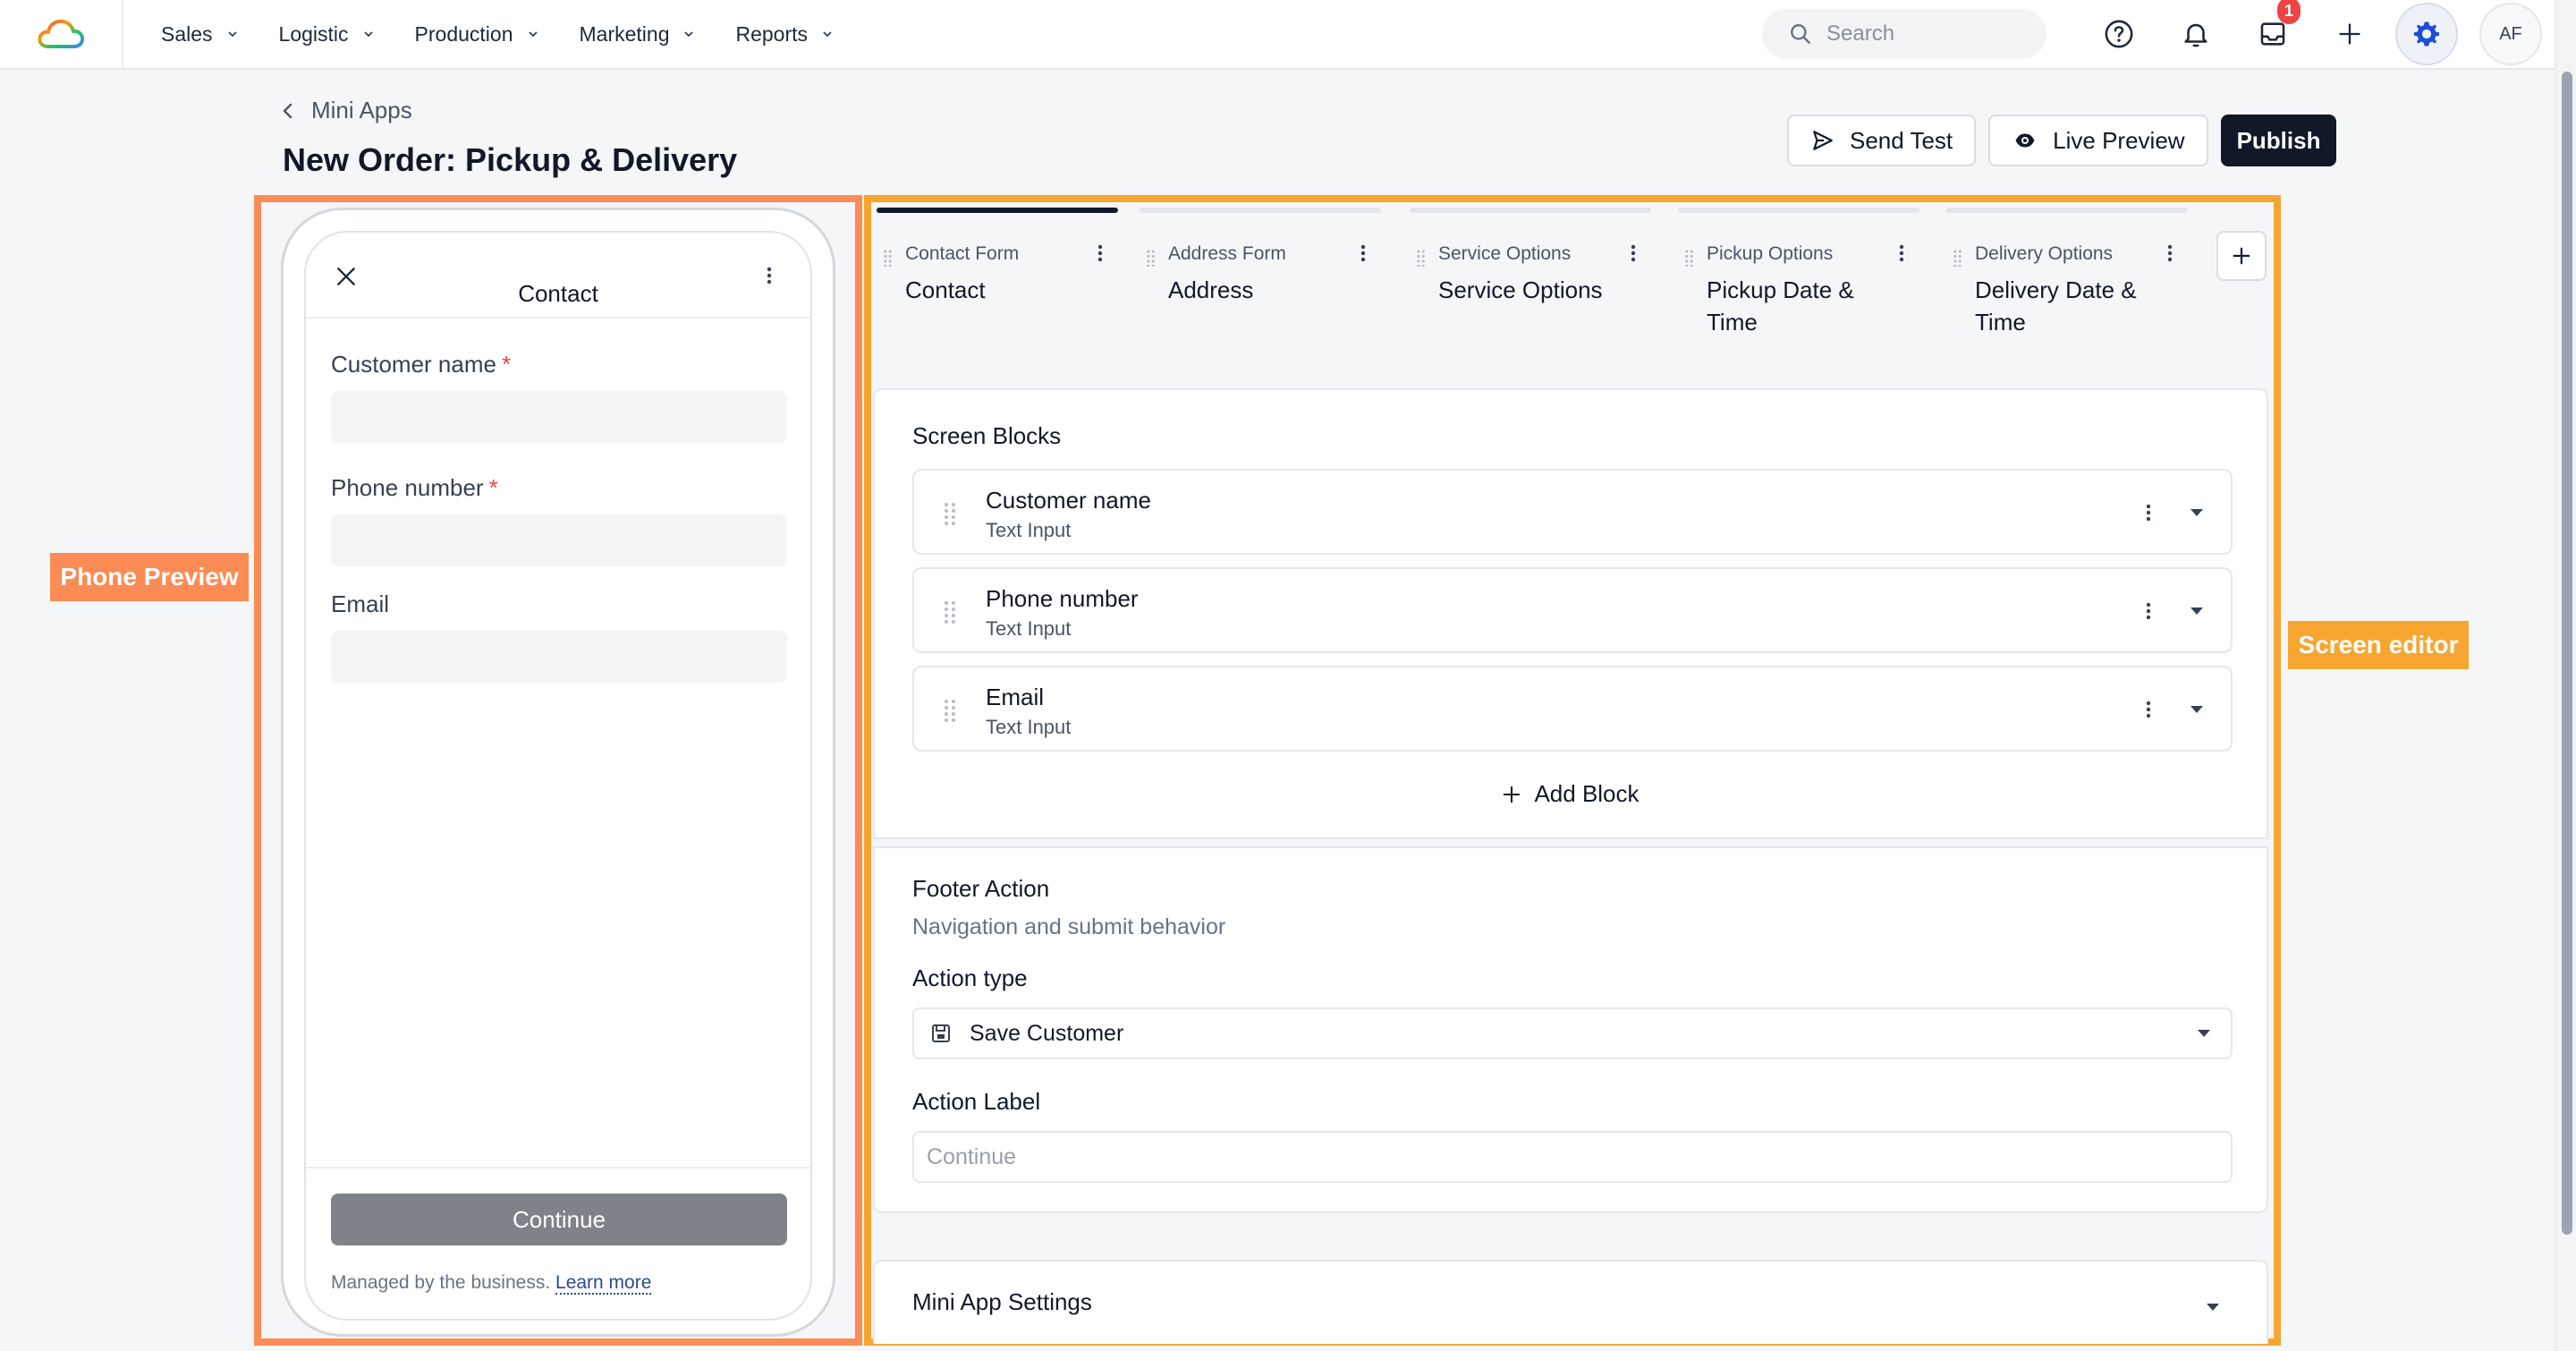 This screenshot has width=2576, height=1351. I want to click on tab-body: Address Form Address, so click(1260, 275).